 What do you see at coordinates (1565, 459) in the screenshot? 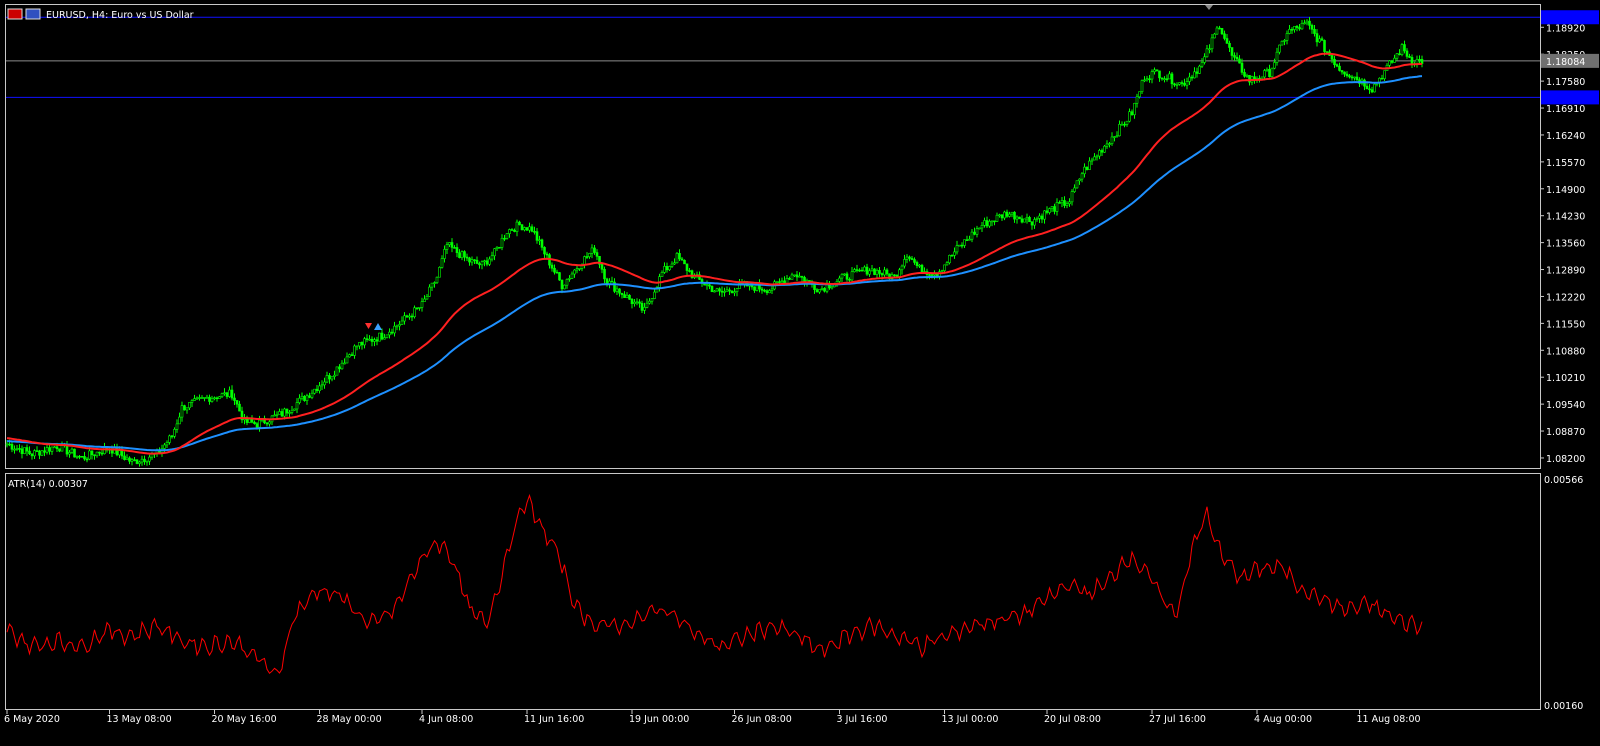
I see `price-tick-label: 1.08200` at bounding box center [1565, 459].